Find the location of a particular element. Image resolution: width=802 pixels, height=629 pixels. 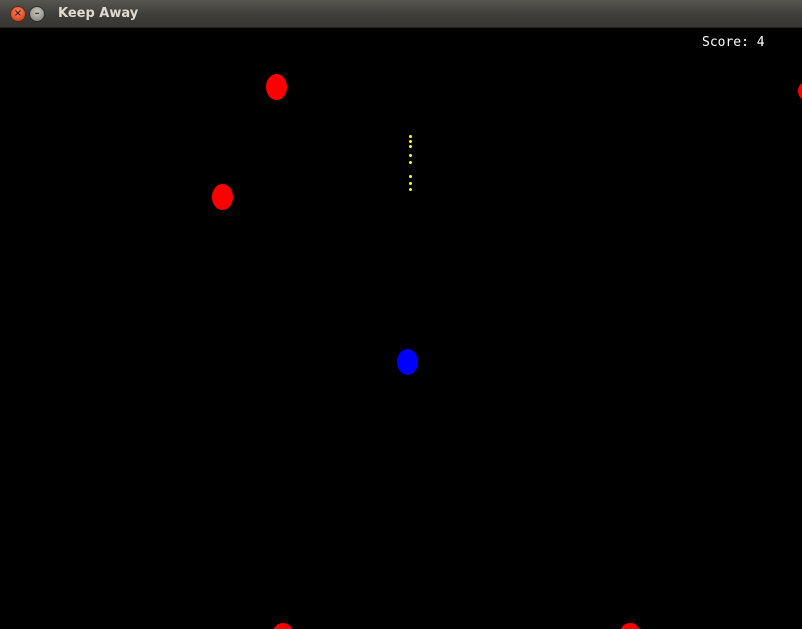

title-bar: × – Keep Away is located at coordinates (401, 14).